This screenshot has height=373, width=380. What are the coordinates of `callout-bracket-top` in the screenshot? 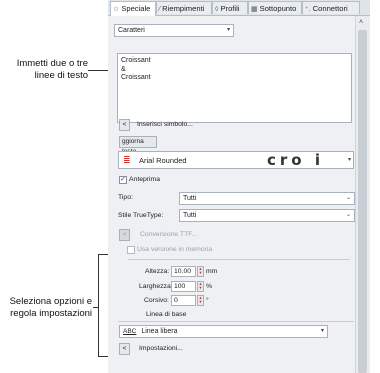 It's located at (103, 254).